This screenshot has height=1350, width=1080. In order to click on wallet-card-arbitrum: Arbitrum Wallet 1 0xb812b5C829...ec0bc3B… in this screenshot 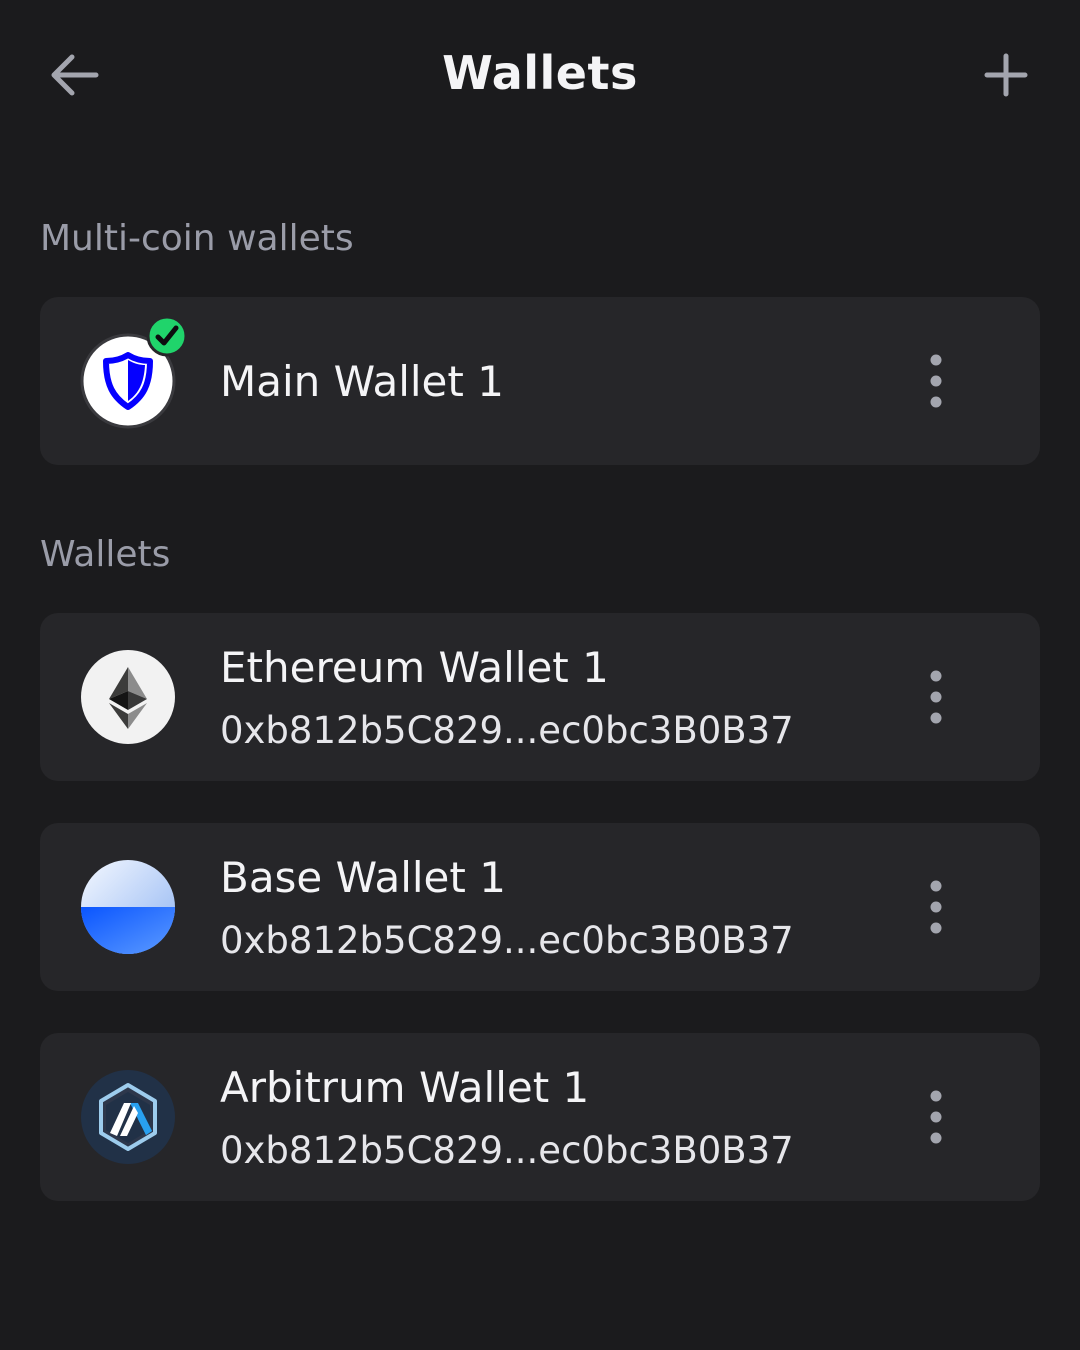, I will do `click(540, 1117)`.